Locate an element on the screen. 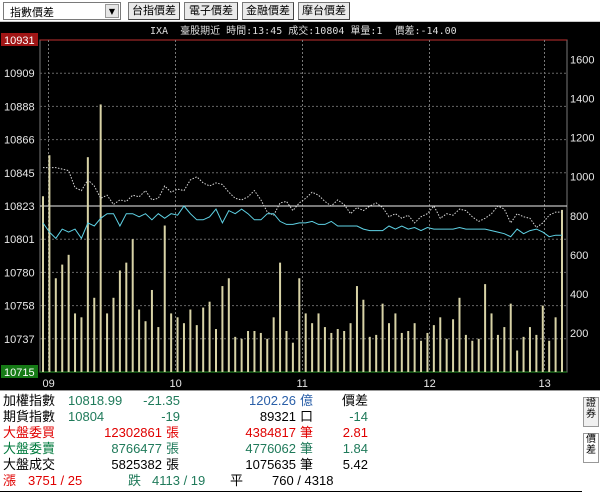 Image resolution: width=600 pixels, height=492 pixels. volume-tick-label: 200 is located at coordinates (579, 334).